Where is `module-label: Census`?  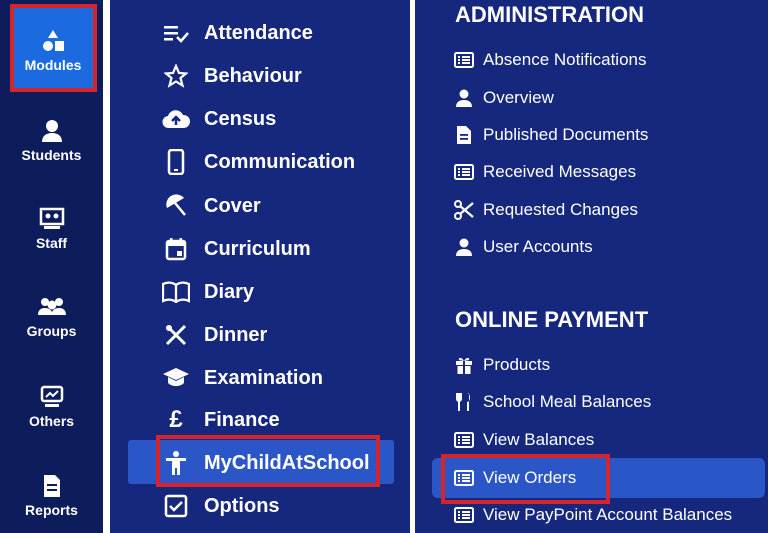
module-label: Census is located at coordinates (240, 118).